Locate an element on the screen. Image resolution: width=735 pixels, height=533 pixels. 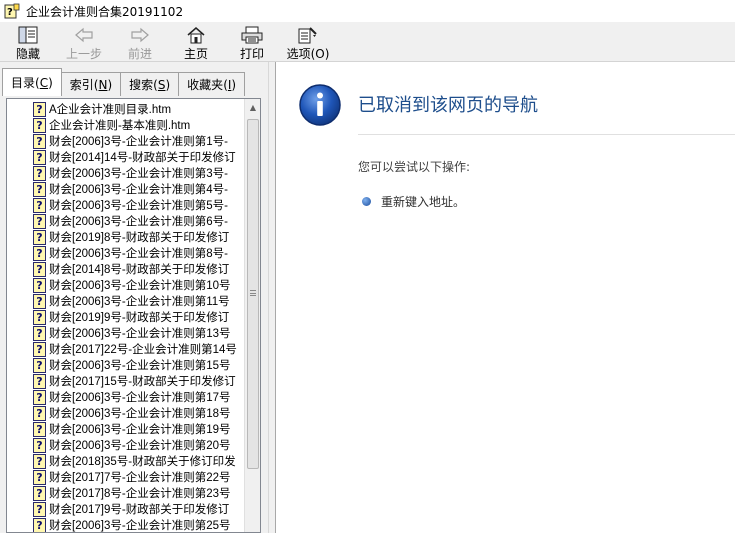
tab-contents: 目录(C) is located at coordinates (32, 82).